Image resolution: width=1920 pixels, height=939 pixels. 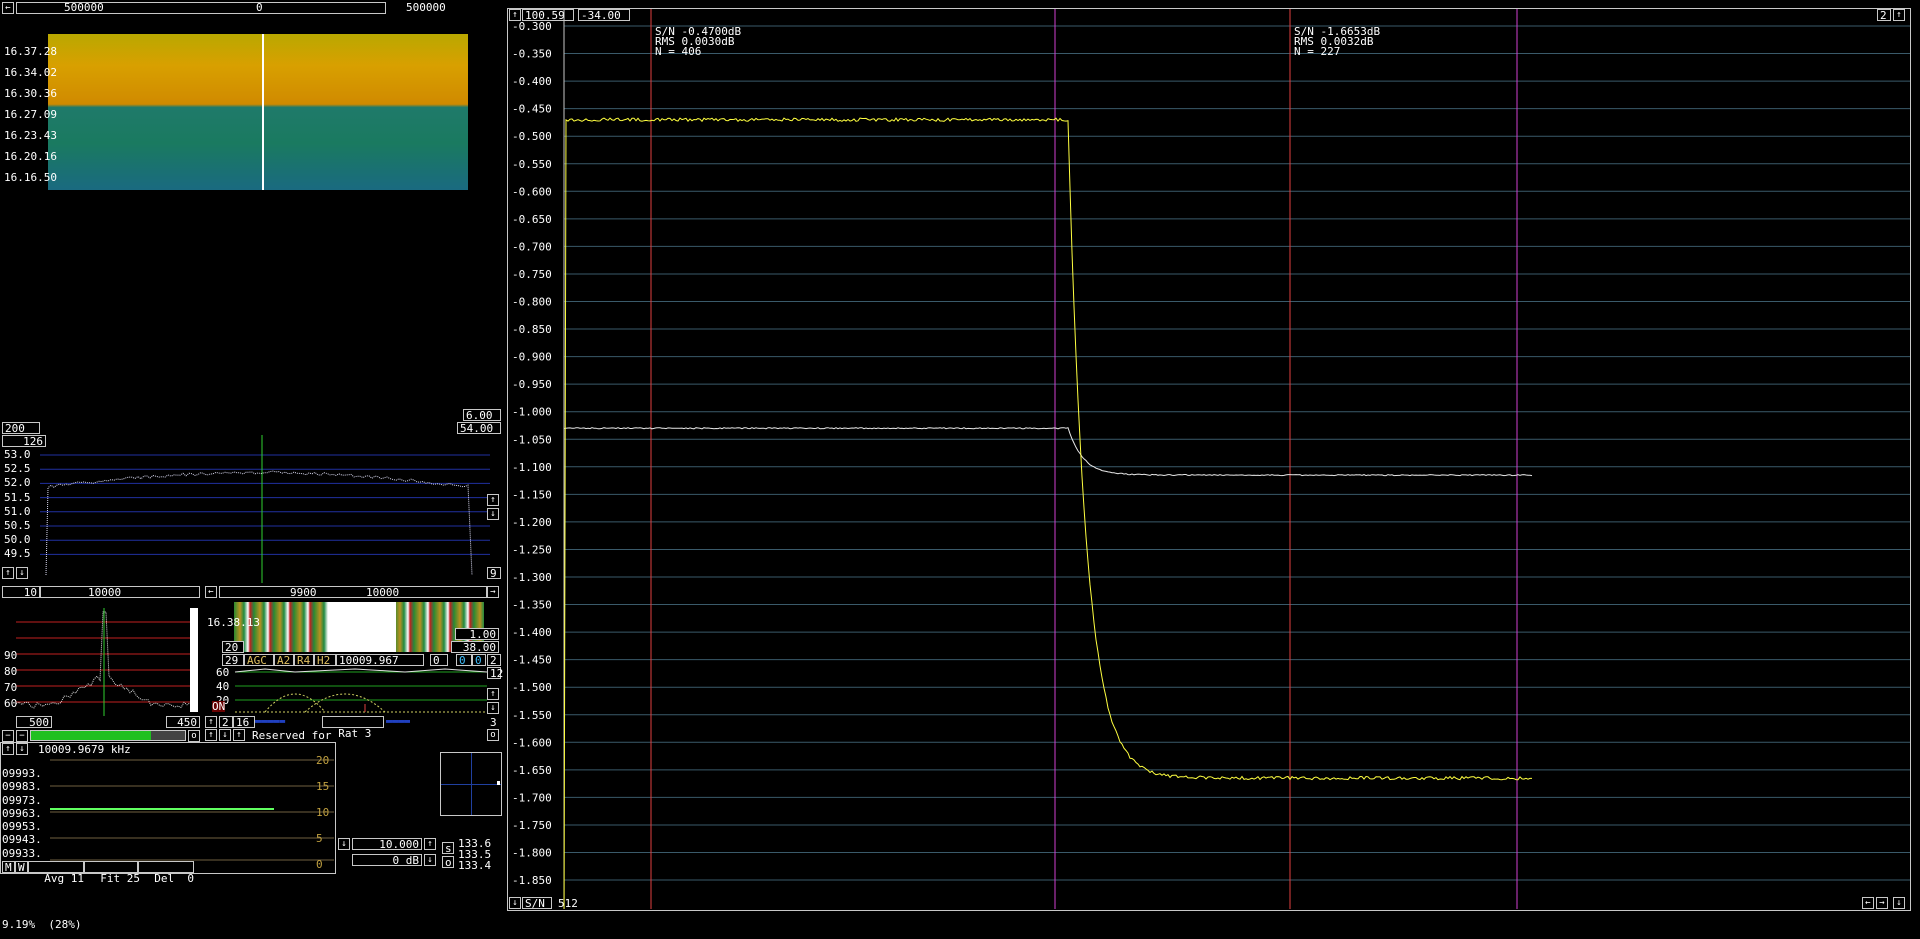 What do you see at coordinates (493, 722) in the screenshot?
I see `hires-right-3: 3` at bounding box center [493, 722].